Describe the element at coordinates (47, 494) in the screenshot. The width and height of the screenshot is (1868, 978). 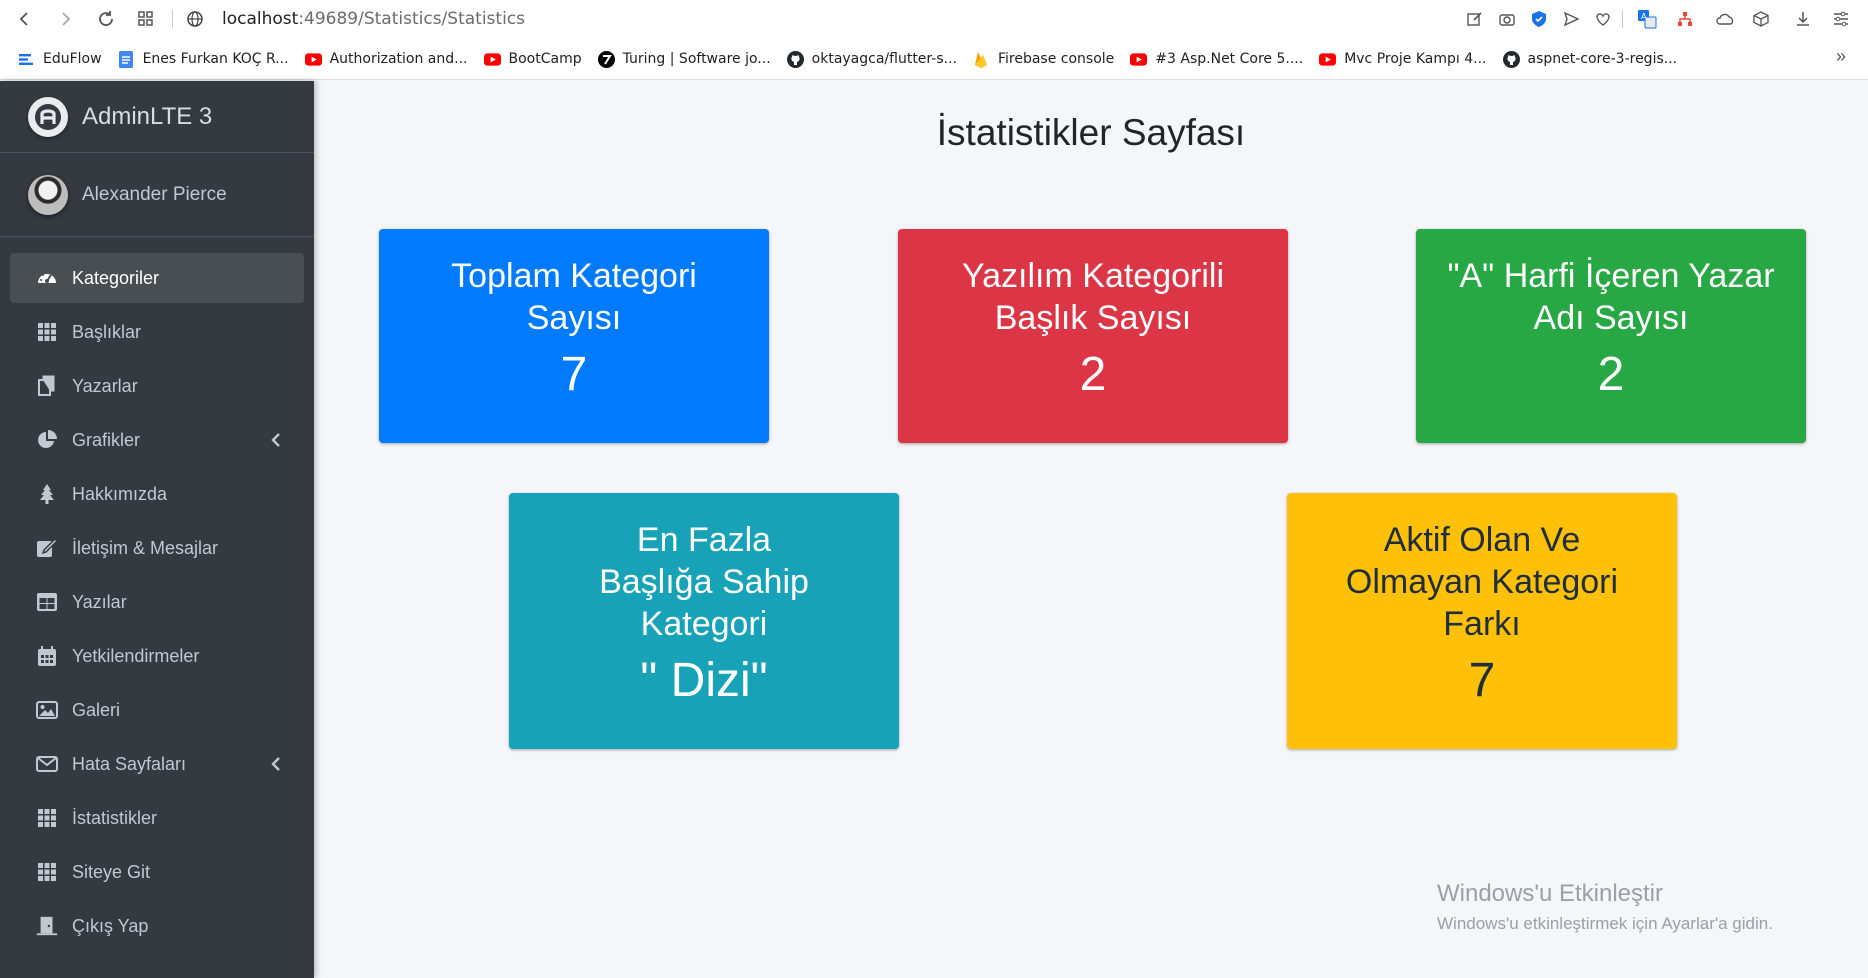
I see `tree-icon` at that location.